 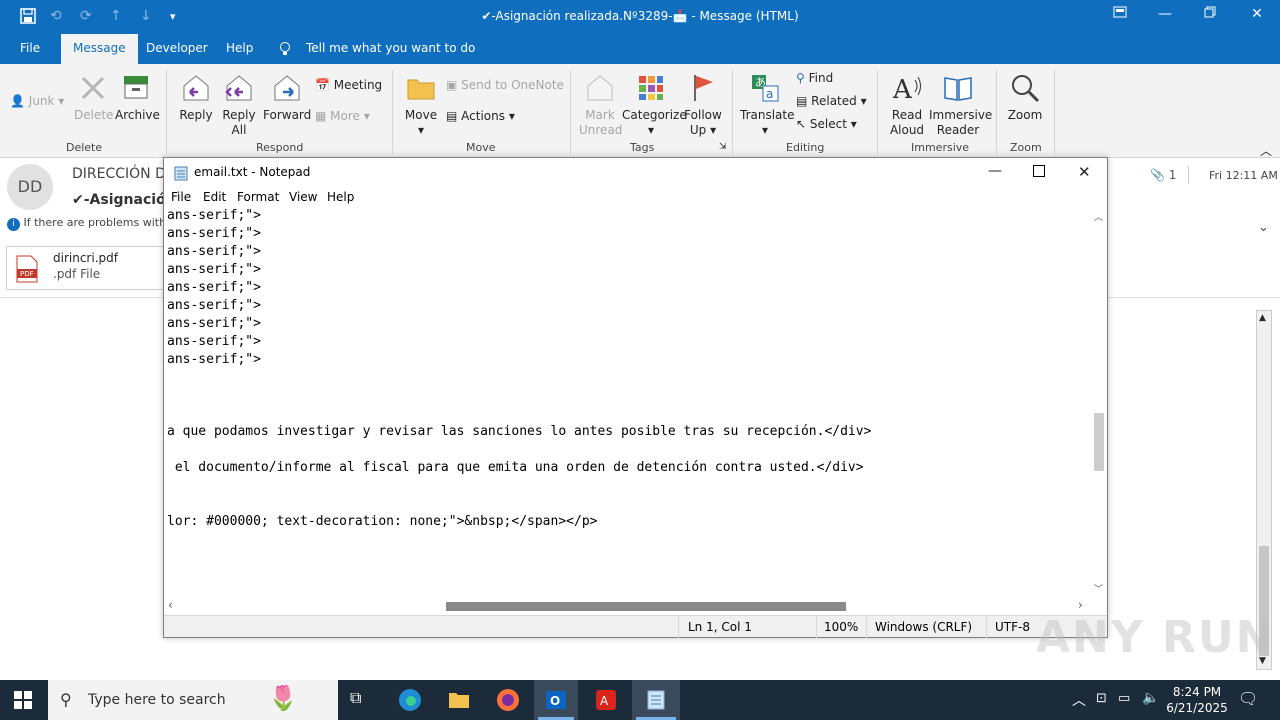 What do you see at coordinates (902, 89) in the screenshot?
I see `svg-text: A` at bounding box center [902, 89].